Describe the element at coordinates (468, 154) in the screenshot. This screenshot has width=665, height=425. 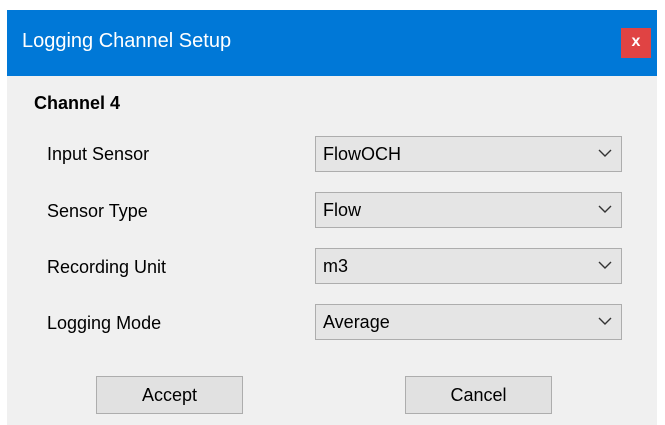
I see `input-sensor-select: FlowOCH` at that location.